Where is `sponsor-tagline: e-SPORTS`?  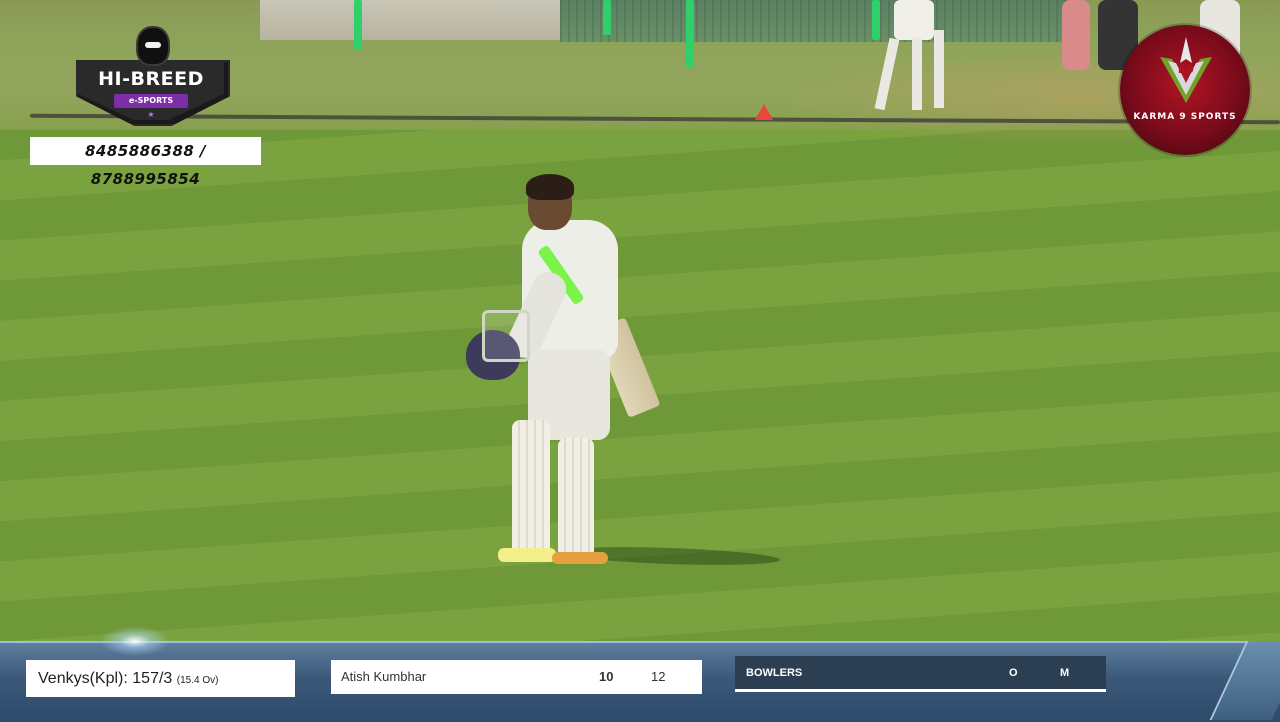
sponsor-tagline: e-SPORTS is located at coordinates (151, 101).